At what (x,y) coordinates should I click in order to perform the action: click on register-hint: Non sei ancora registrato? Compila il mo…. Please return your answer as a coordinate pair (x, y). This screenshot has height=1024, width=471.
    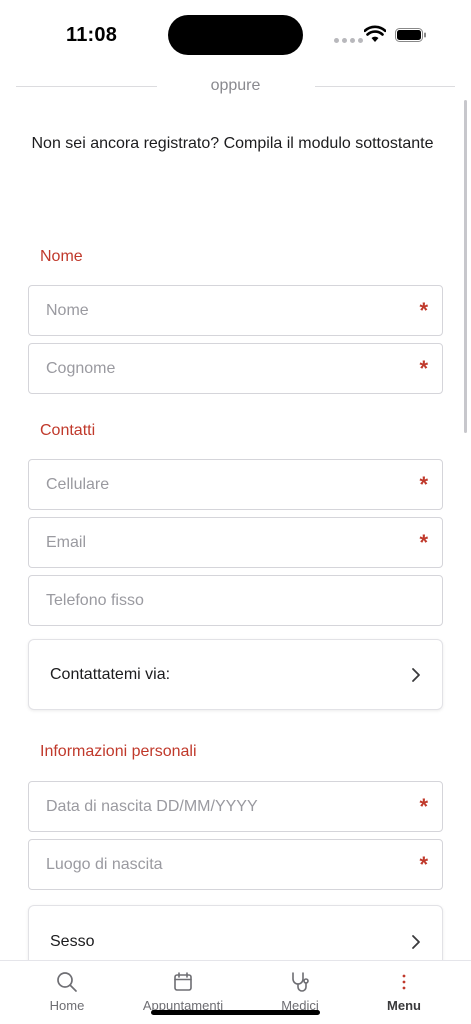
    Looking at the image, I should click on (232, 143).